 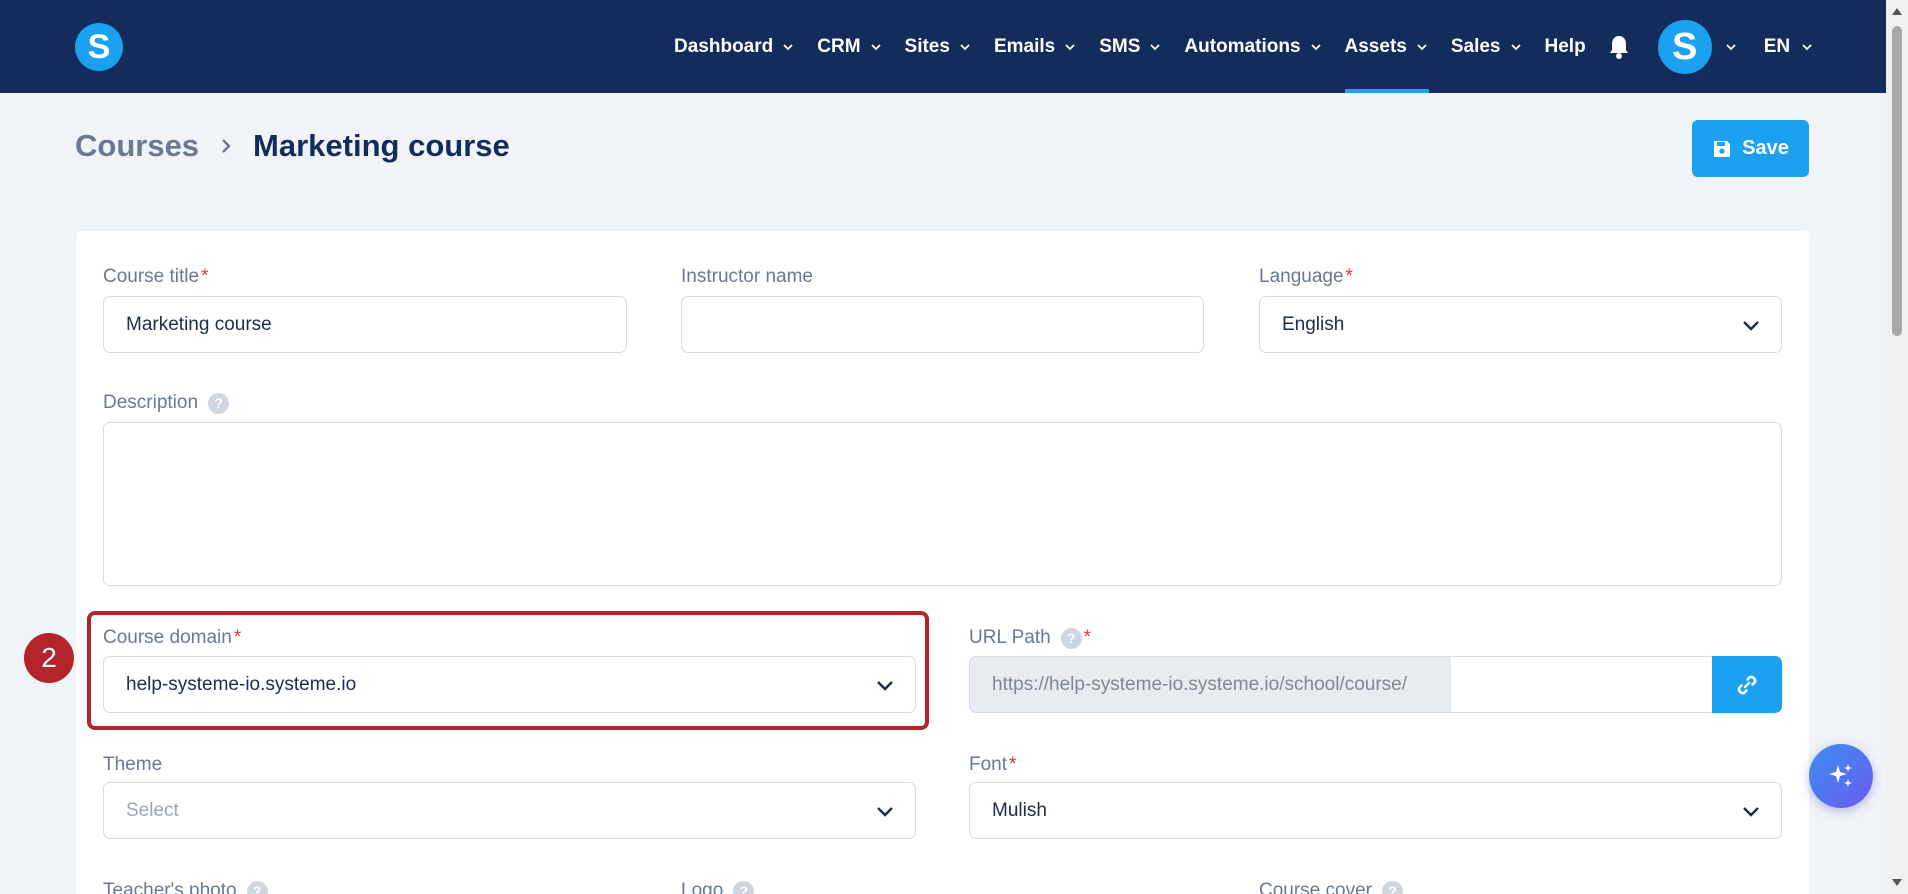 I want to click on scroll-up-arrow-icon, so click(x=1897, y=11).